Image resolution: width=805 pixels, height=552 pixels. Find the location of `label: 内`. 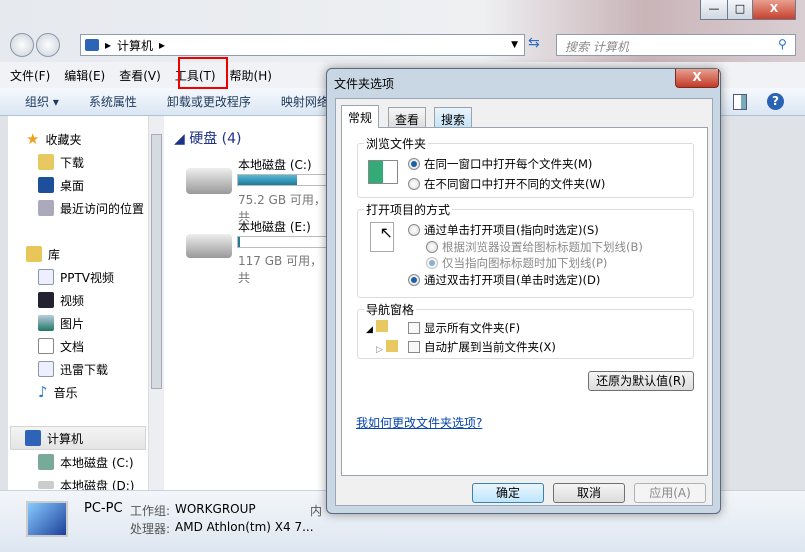

label: 内 is located at coordinates (316, 511).